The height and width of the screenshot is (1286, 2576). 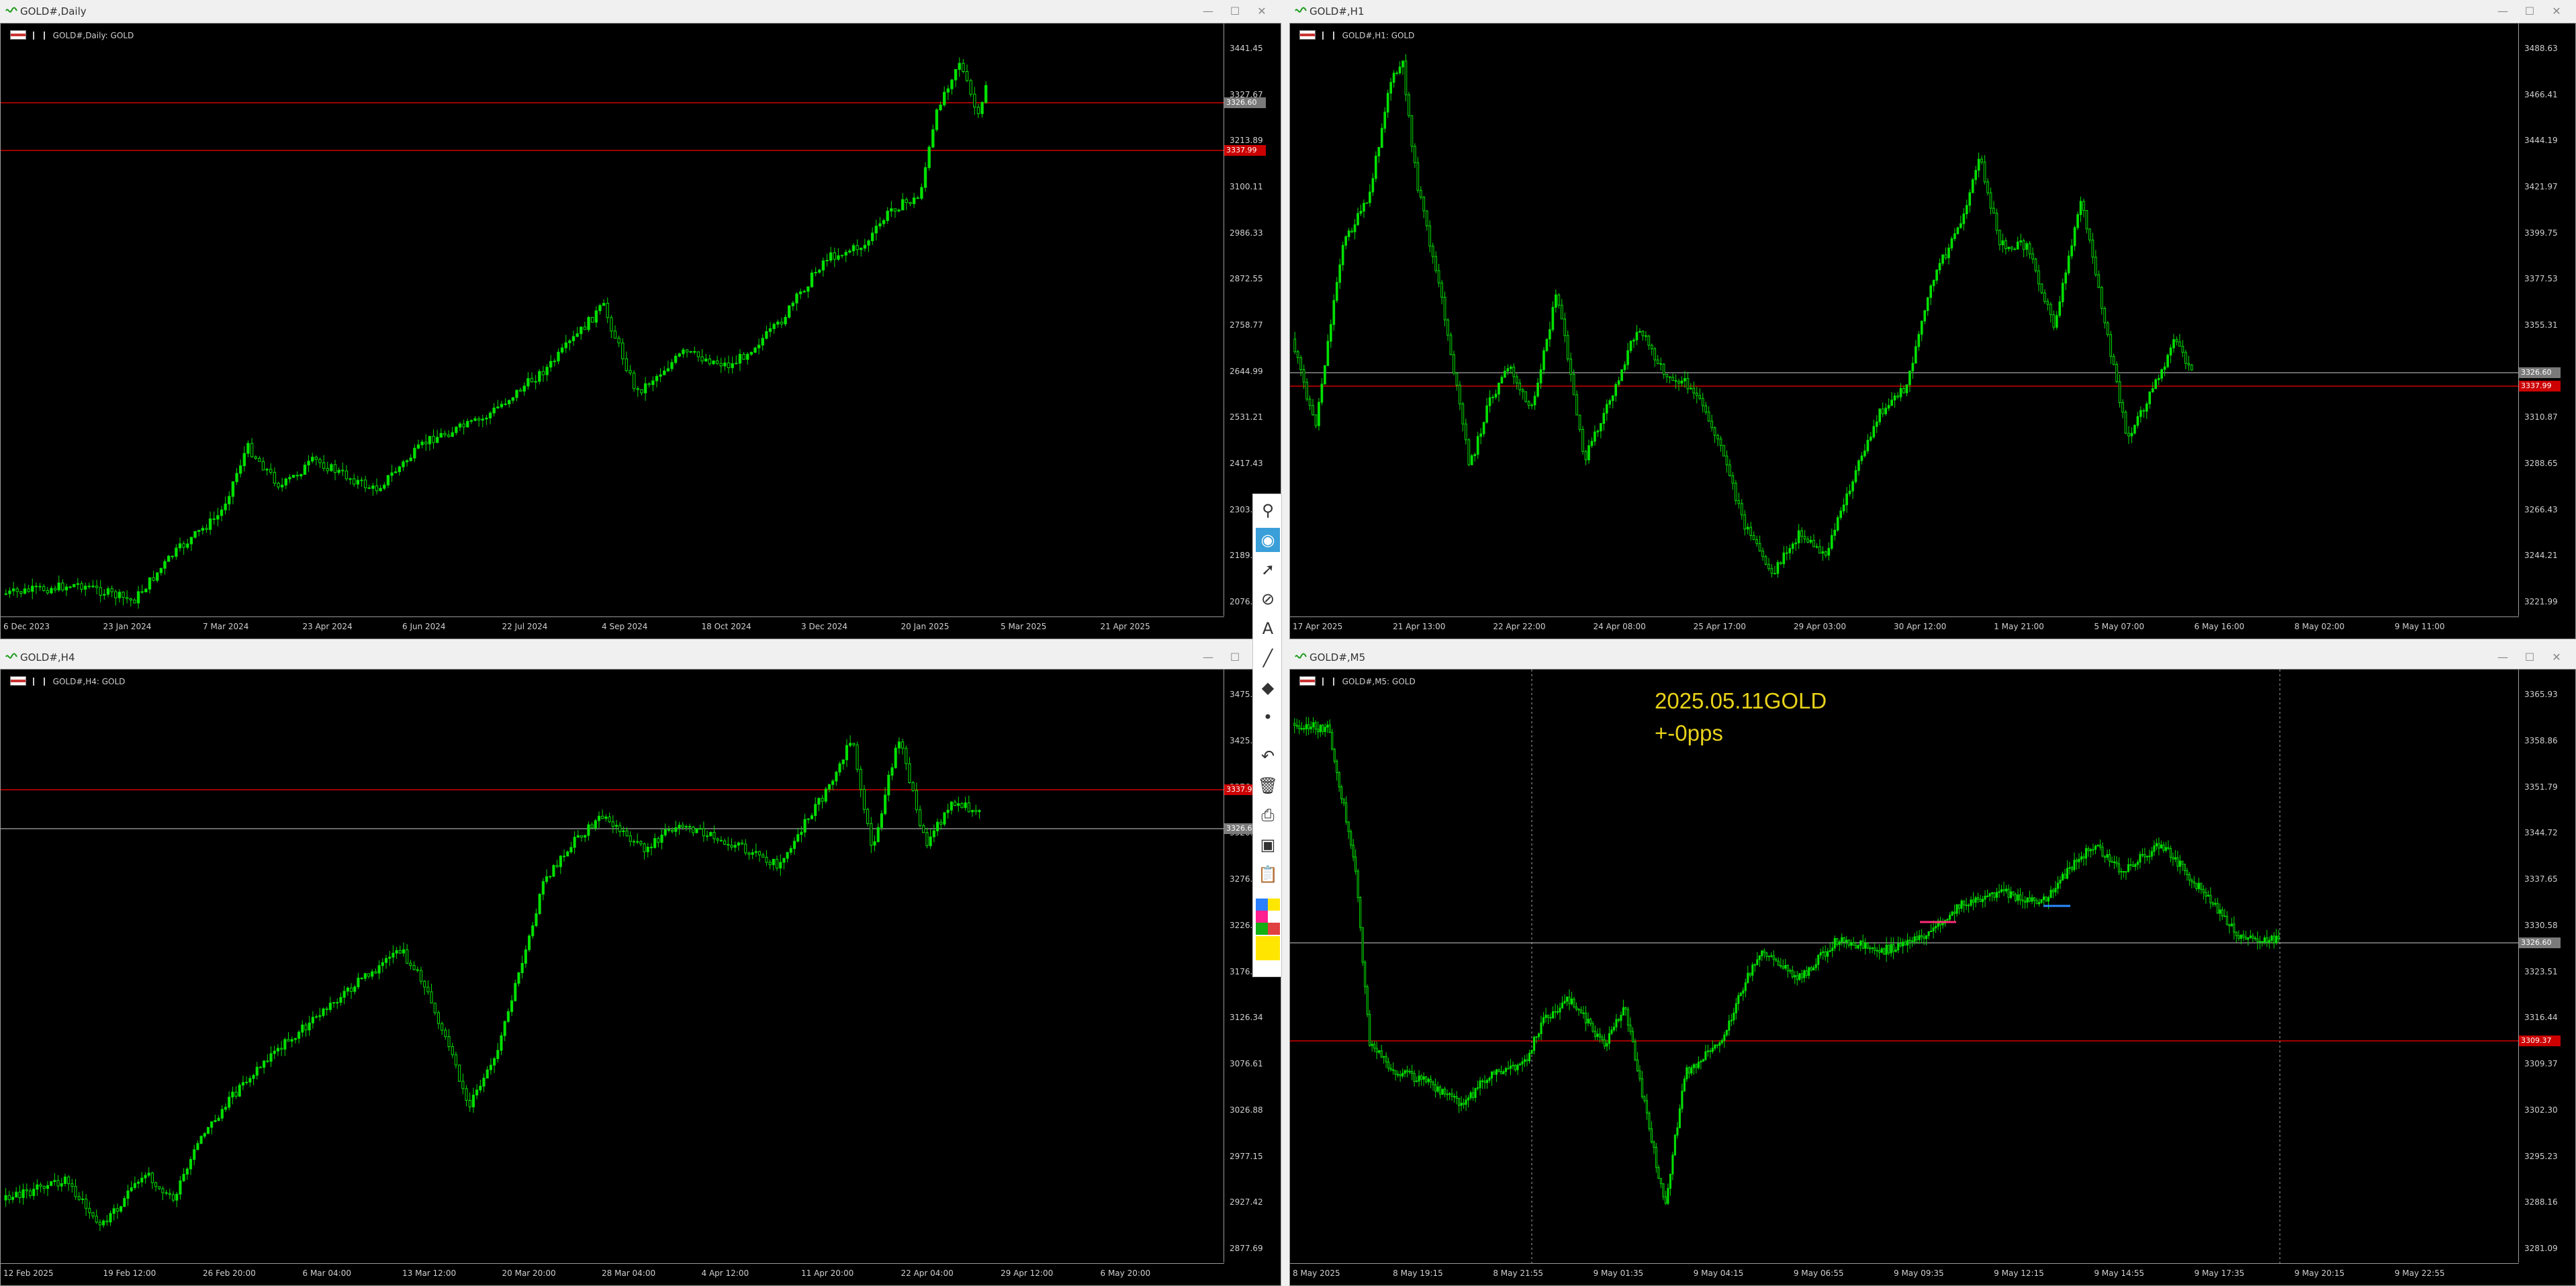 What do you see at coordinates (1246, 141) in the screenshot?
I see `price-tick-label: 3213.89` at bounding box center [1246, 141].